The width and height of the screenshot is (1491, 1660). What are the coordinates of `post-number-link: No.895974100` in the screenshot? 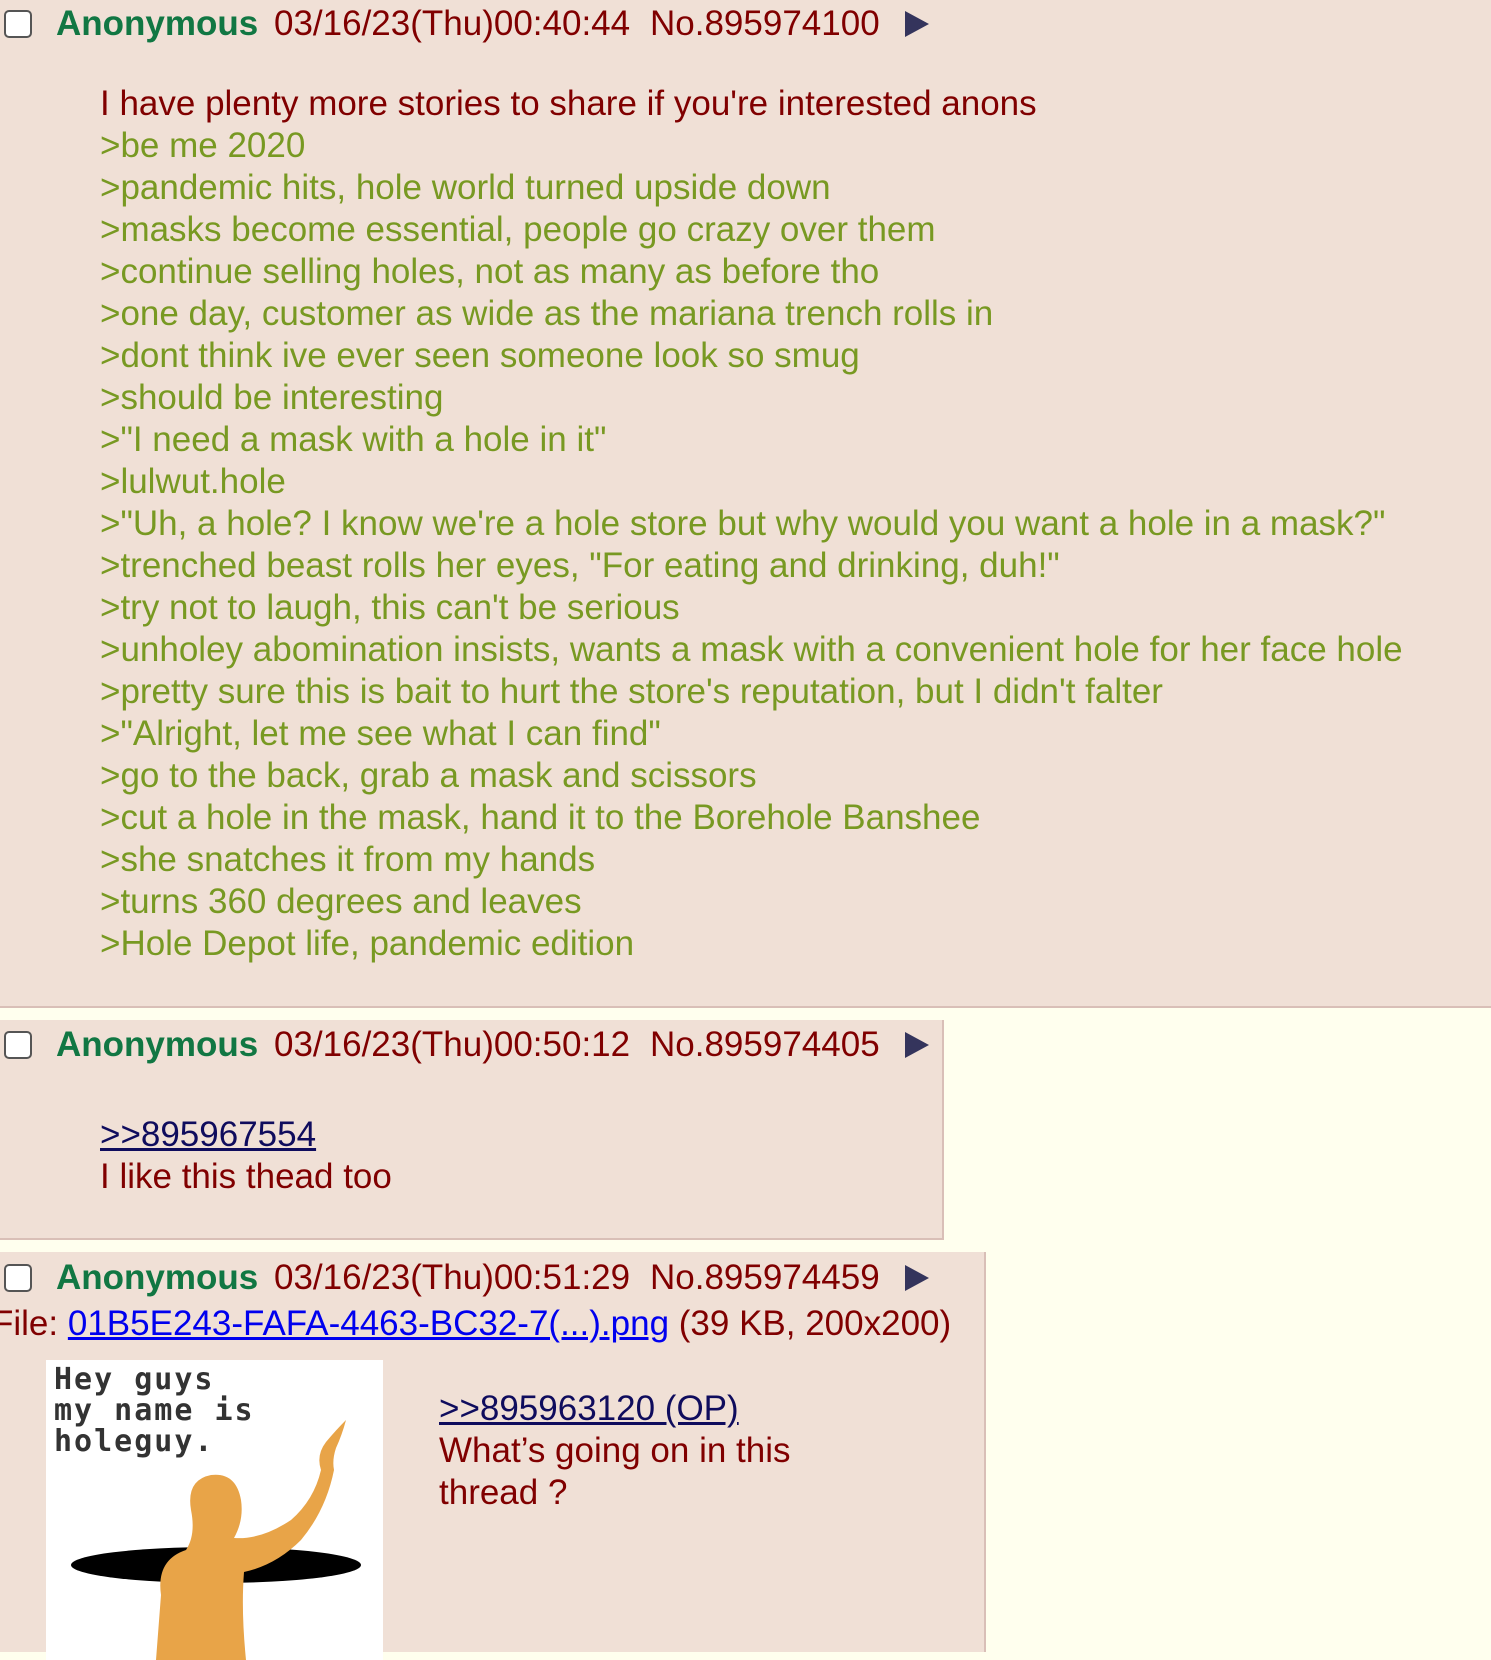 It's located at (765, 24).